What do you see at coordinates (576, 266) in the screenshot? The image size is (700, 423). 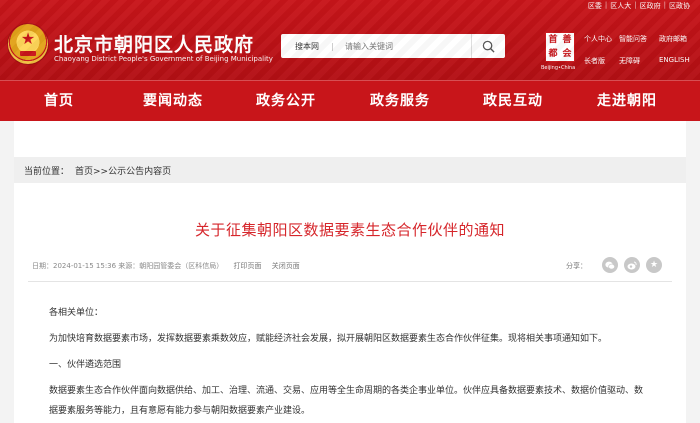 I see `share-label: 分享：` at bounding box center [576, 266].